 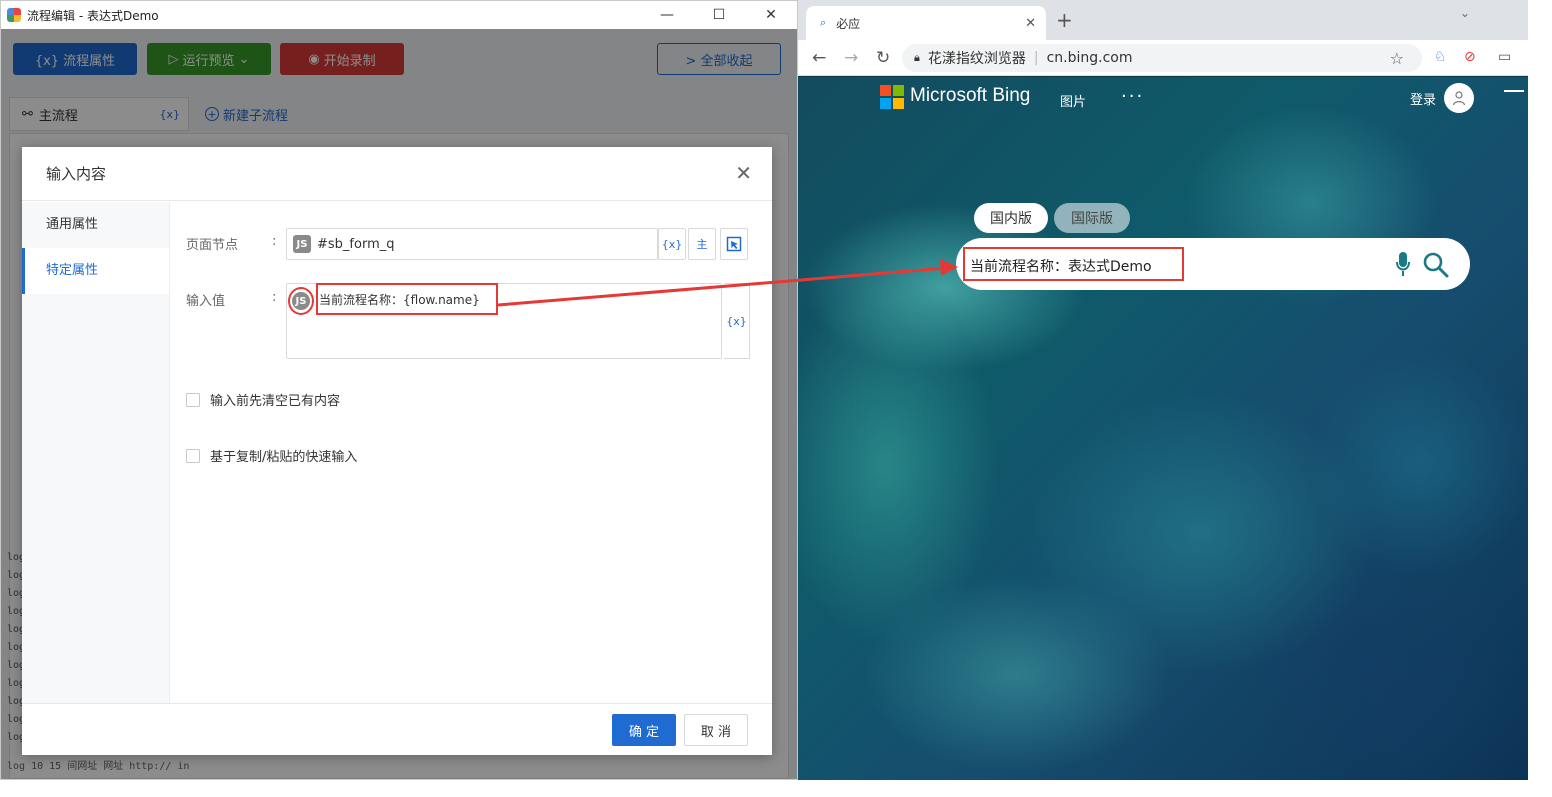 What do you see at coordinates (851, 58) in the screenshot?
I see `forward-icon: →` at bounding box center [851, 58].